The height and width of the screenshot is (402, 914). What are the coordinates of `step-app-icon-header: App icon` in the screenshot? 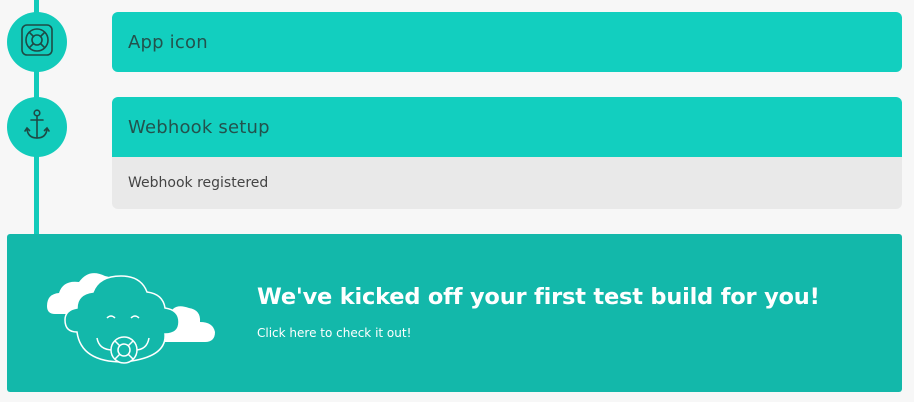 It's located at (507, 42).